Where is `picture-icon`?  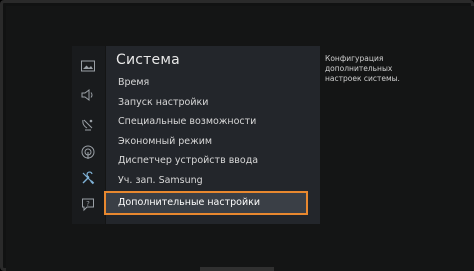
picture-icon is located at coordinates (88, 66).